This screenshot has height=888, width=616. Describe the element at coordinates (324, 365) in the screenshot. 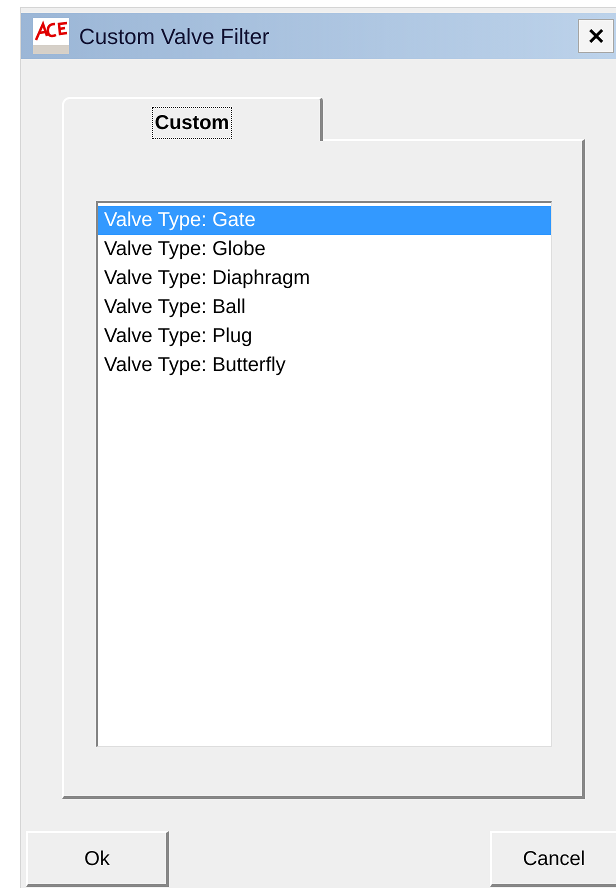

I see `list-item: Valve Type: Butterfly` at that location.